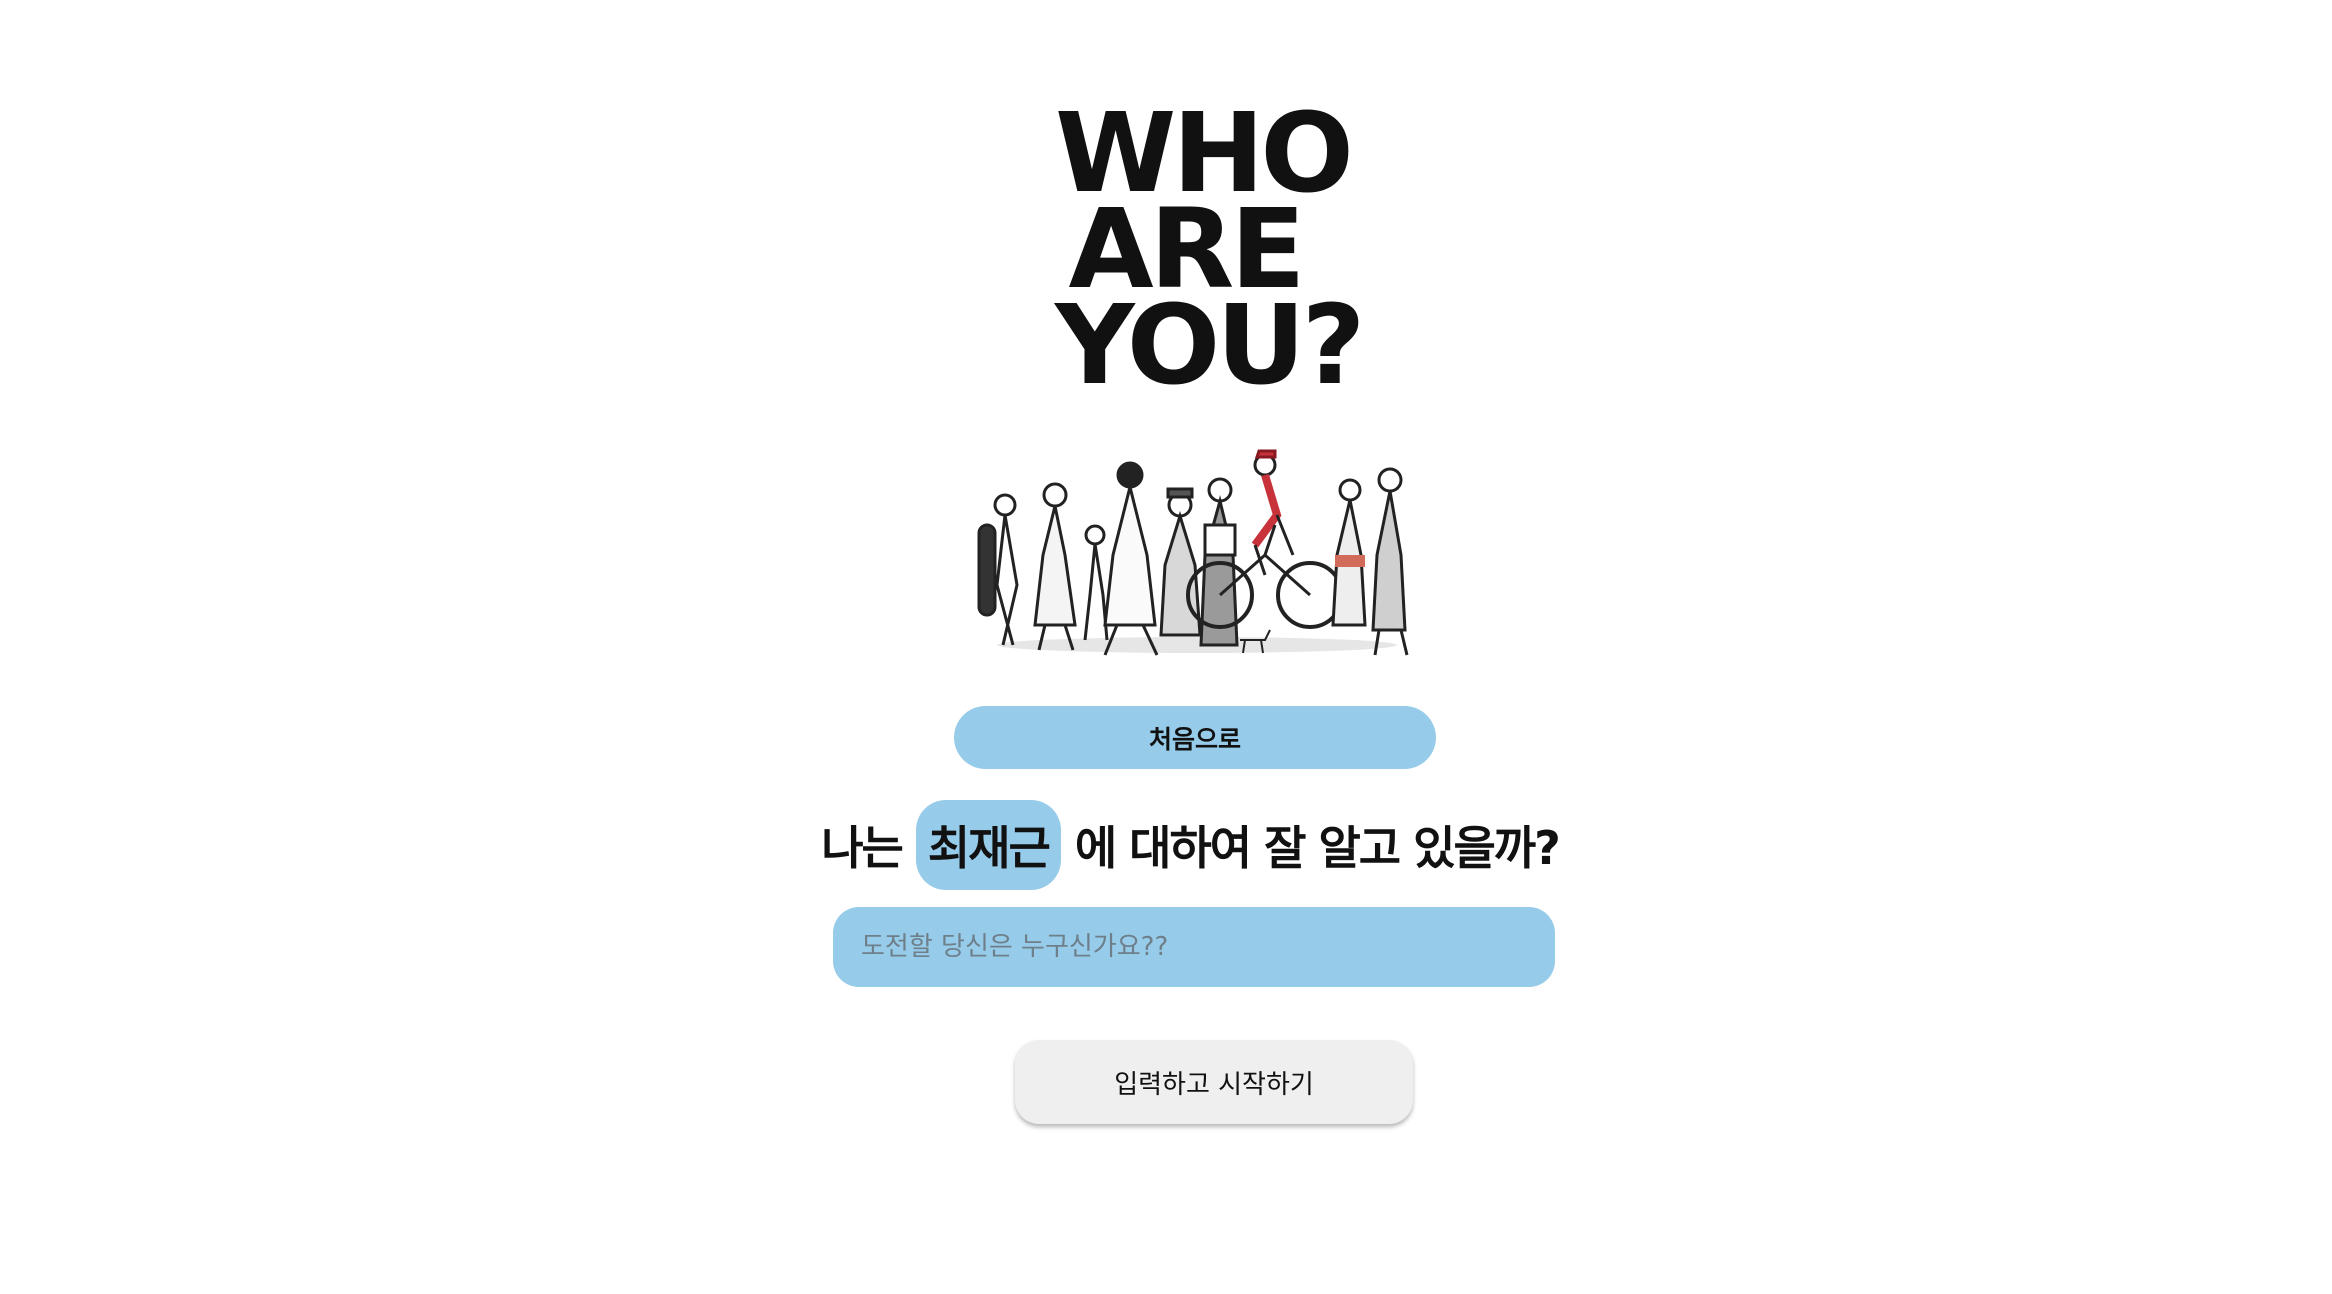  Describe the element at coordinates (862, 848) in the screenshot. I see `question-prefix: 나는` at that location.